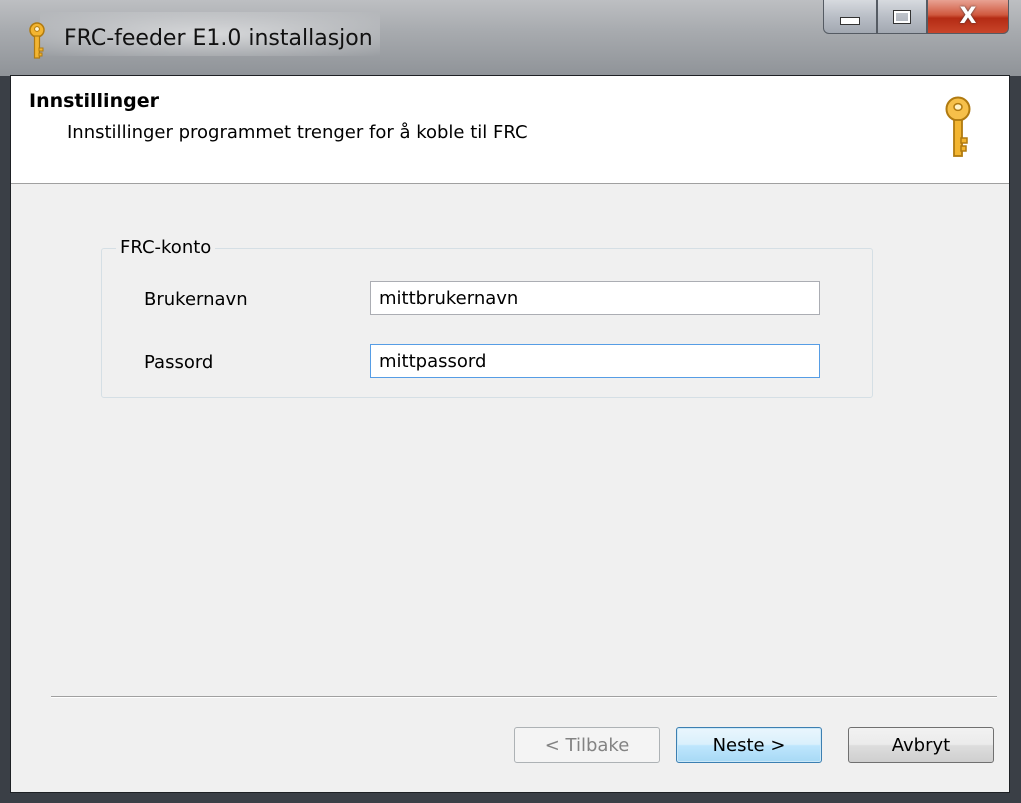 The height and width of the screenshot is (803, 1021). I want to click on title-bar: FRC-feeder E1.0 installasjon X, so click(510, 38).